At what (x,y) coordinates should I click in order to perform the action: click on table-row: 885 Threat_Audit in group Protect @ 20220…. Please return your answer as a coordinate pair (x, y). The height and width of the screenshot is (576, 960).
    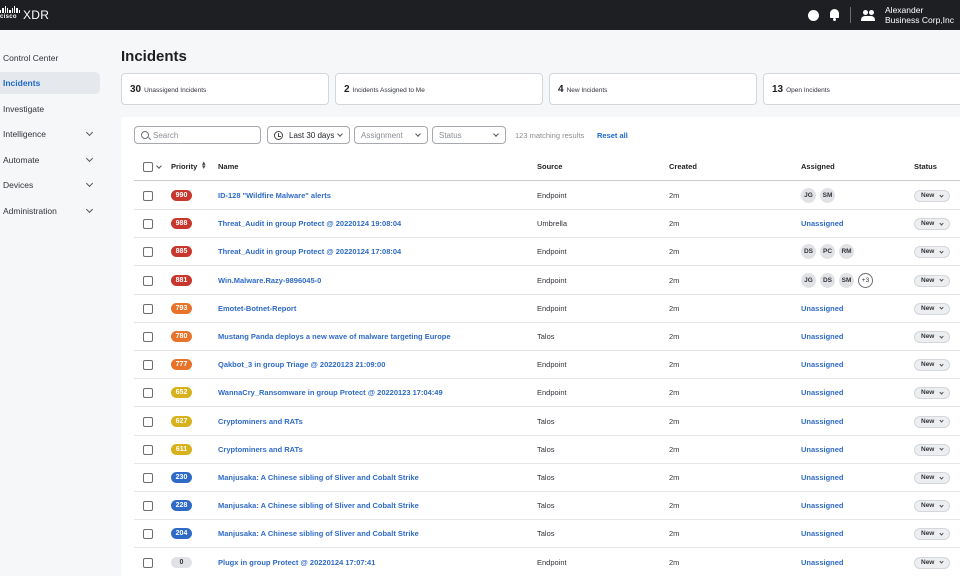
    Looking at the image, I should click on (547, 252).